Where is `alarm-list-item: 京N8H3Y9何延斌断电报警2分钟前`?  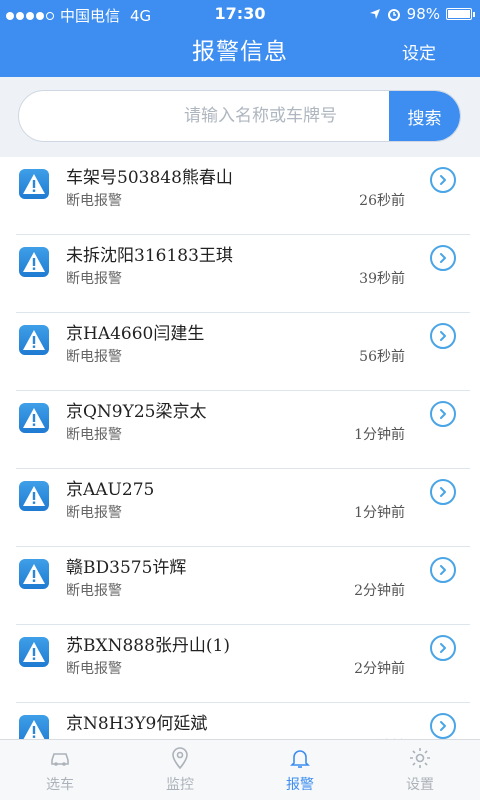 alarm-list-item: 京N8H3Y9何延斌断电报警2分钟前 is located at coordinates (240, 721).